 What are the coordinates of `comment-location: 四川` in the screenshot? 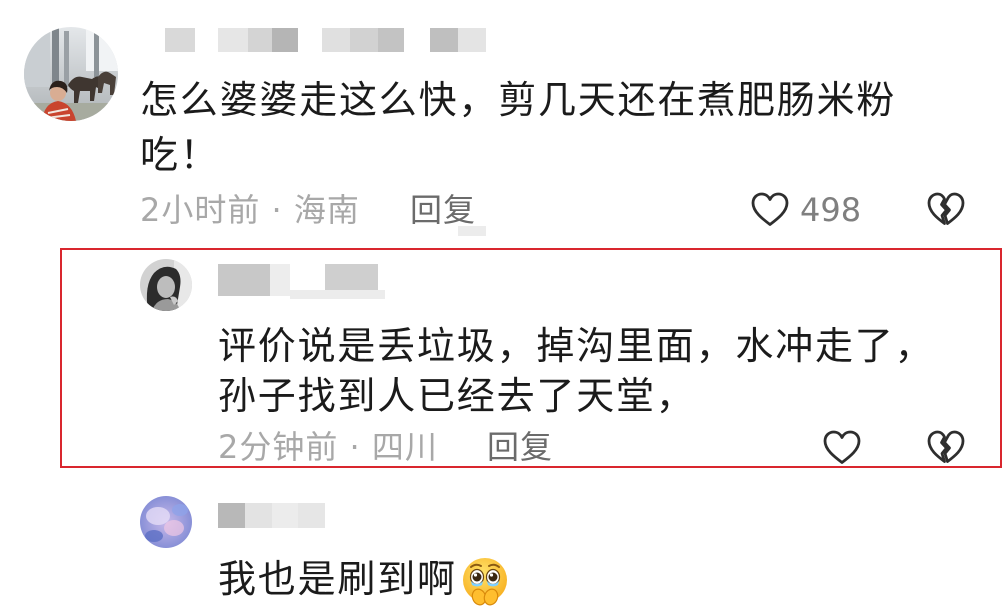 It's located at (404, 447).